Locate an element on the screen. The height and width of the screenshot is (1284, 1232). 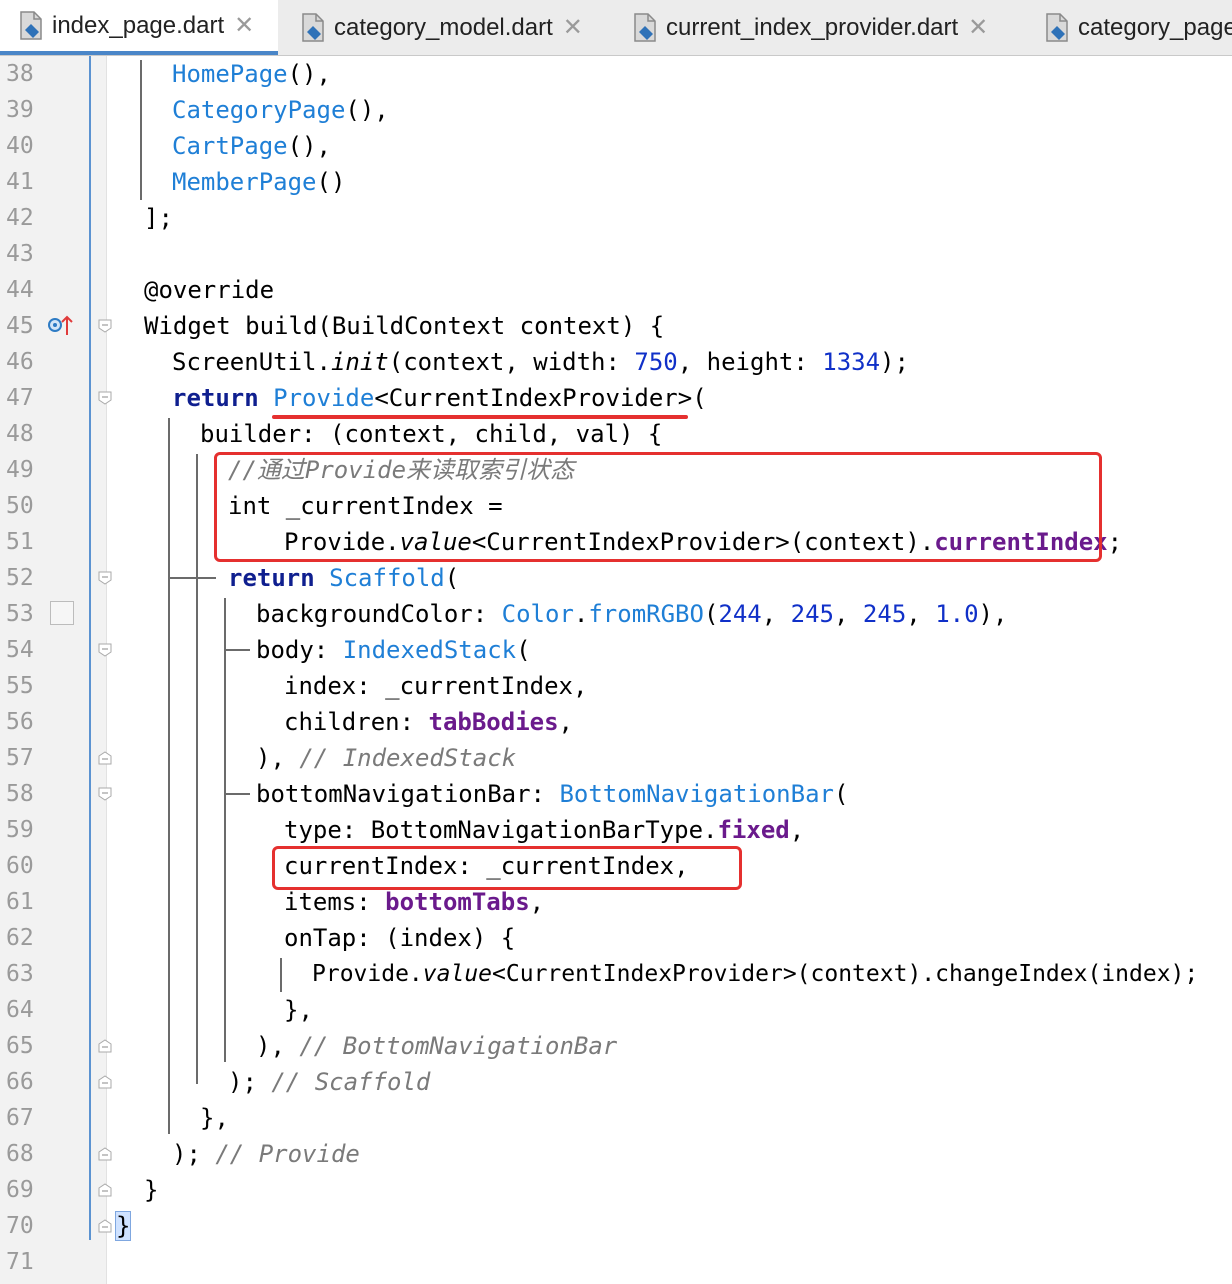
line-number: 56 is located at coordinates (20, 722).